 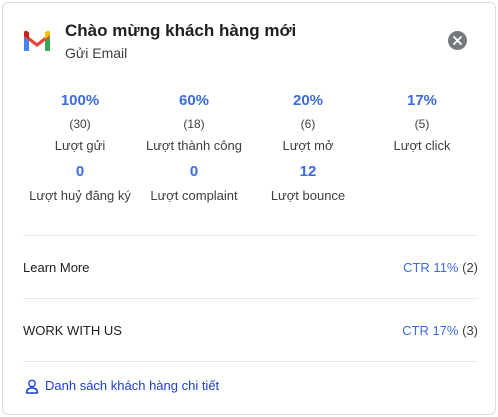 I want to click on page-subtitle: Gửi Email, so click(x=96, y=53).